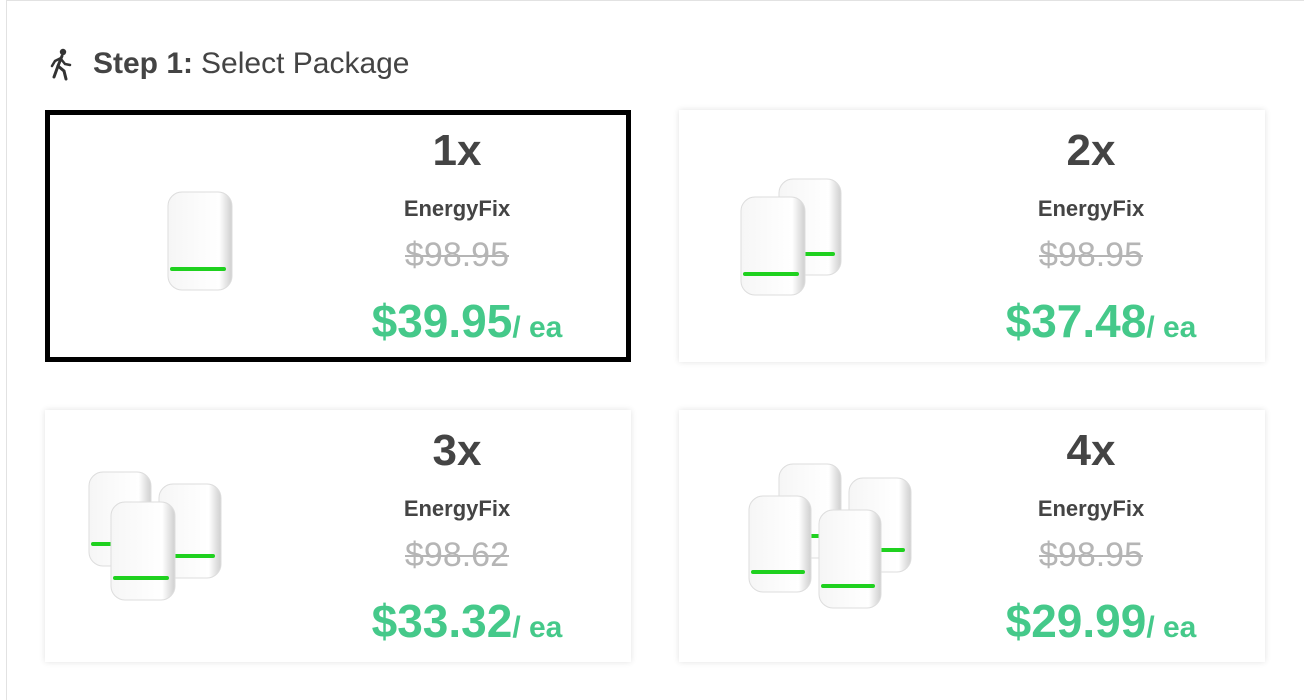  Describe the element at coordinates (442, 621) in the screenshot. I see `sale-price-amount: $33.32` at that location.